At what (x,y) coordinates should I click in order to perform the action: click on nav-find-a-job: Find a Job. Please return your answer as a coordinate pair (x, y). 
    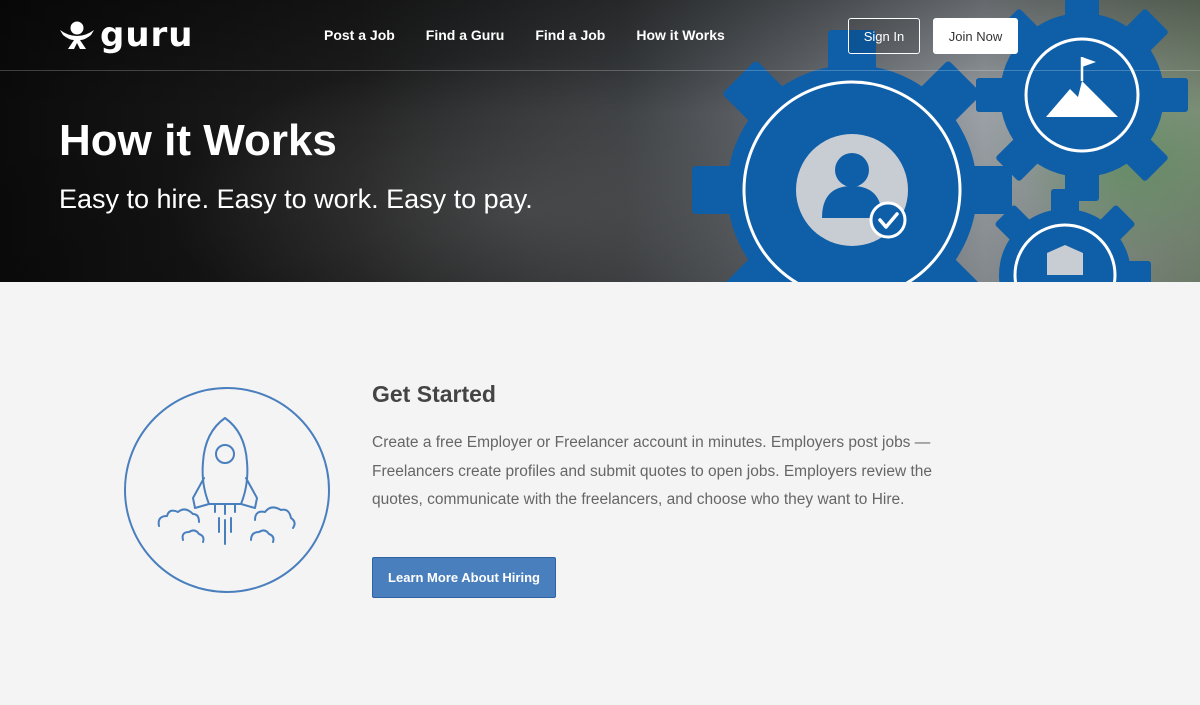
    Looking at the image, I should click on (570, 35).